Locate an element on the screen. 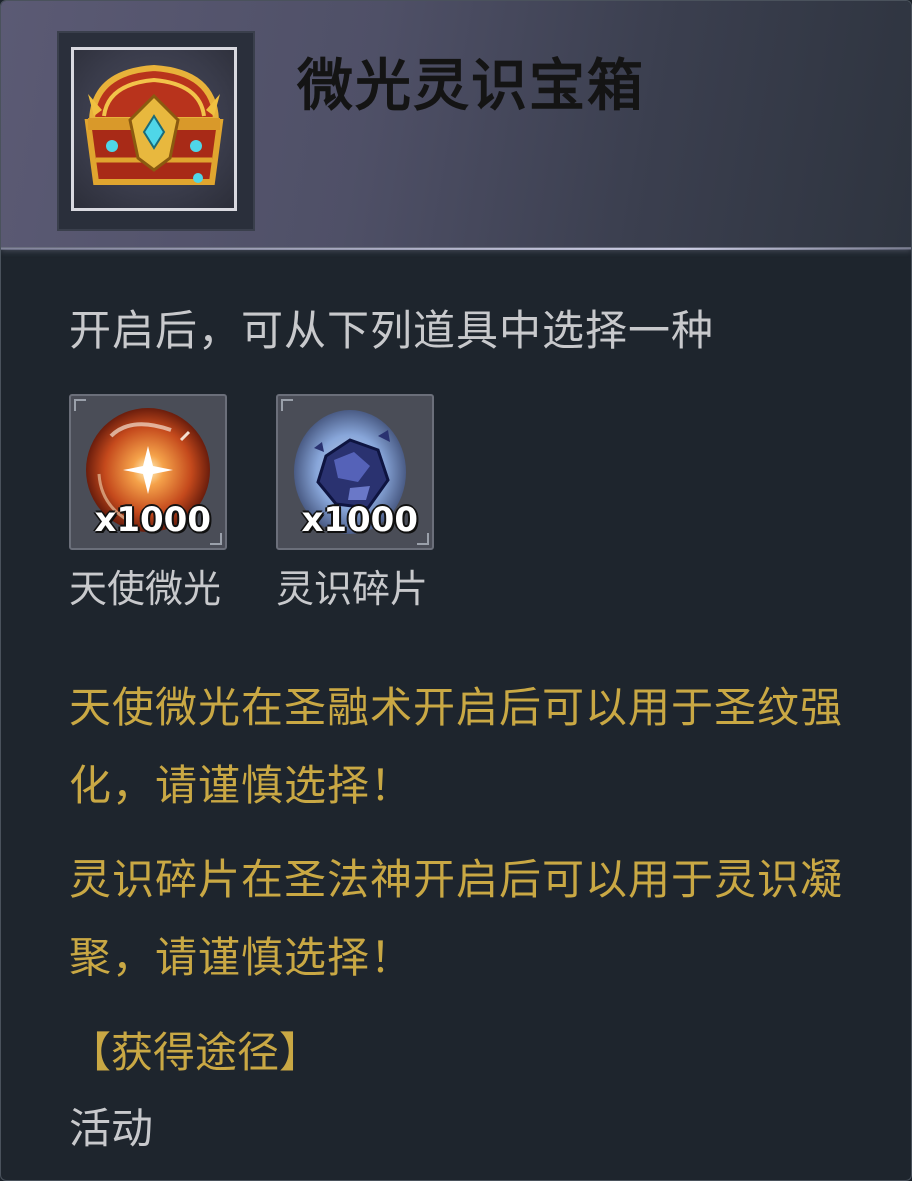  item-name: 灵识碎片 is located at coordinates (352, 589).